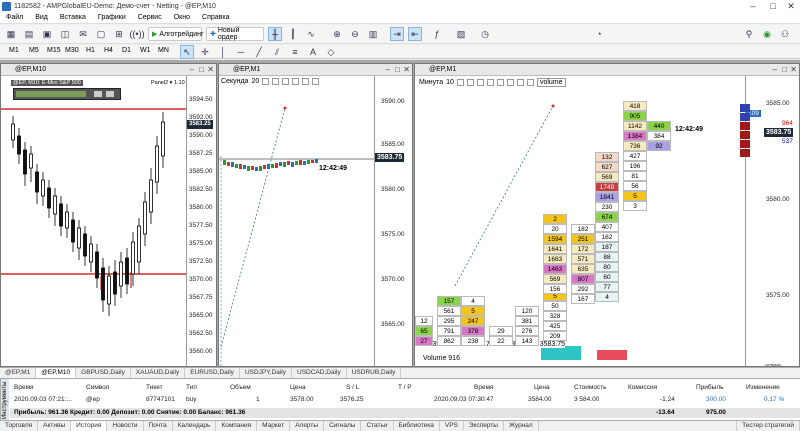  Describe the element at coordinates (461, 34) in the screenshot. I see `templates-icon: ▧` at that location.